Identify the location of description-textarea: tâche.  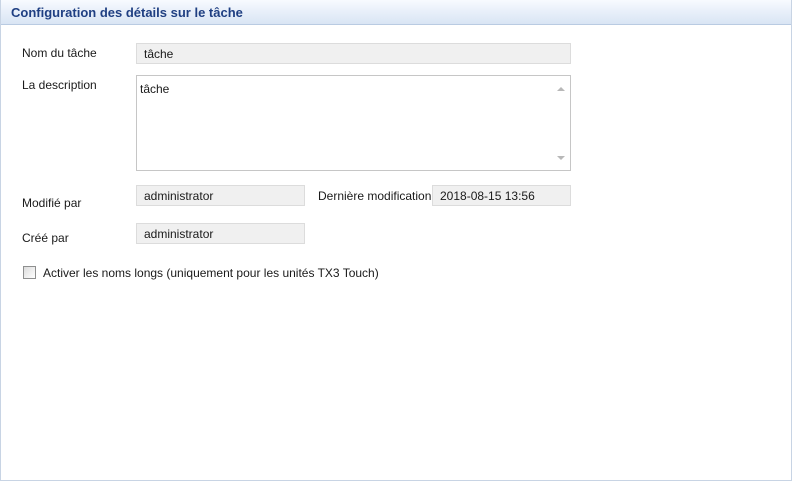
(353, 123).